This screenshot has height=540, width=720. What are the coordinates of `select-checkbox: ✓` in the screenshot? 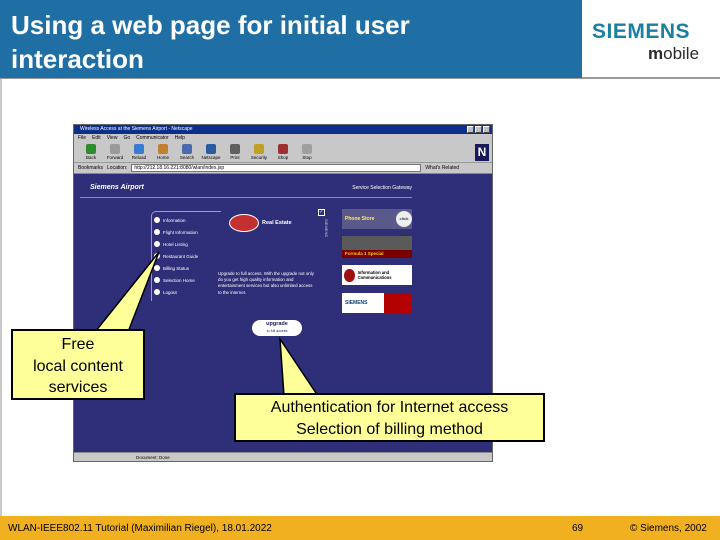 It's located at (321, 212).